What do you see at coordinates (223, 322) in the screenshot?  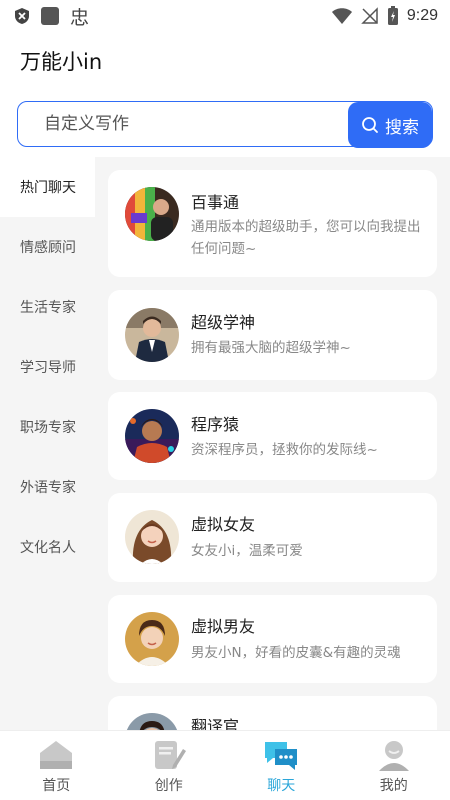 I see `bot-name: 超级学神` at bounding box center [223, 322].